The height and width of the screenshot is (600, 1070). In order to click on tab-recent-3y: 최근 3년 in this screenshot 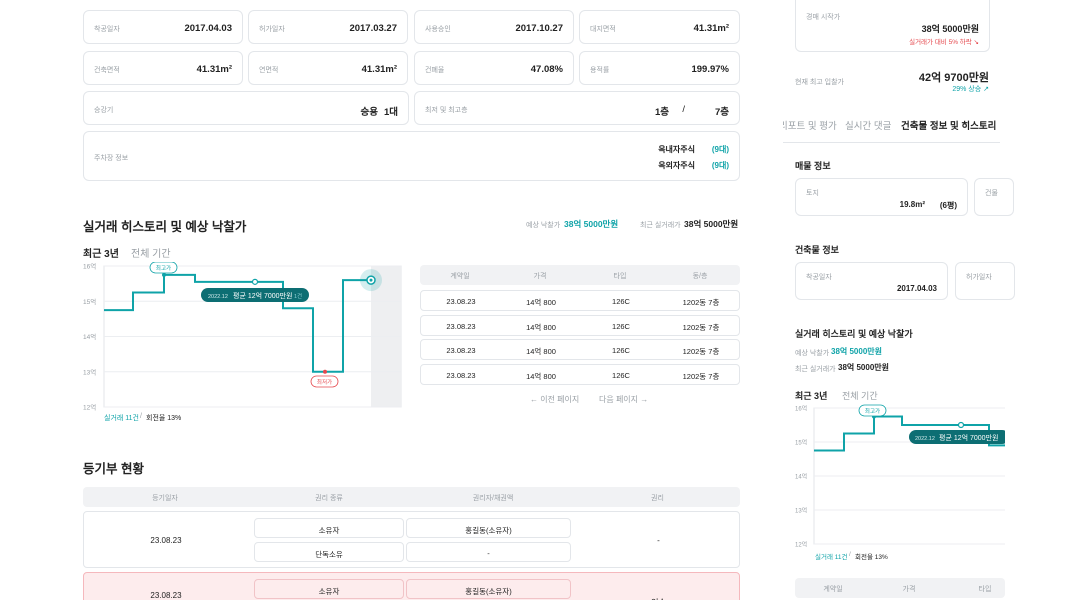, I will do `click(101, 252)`.